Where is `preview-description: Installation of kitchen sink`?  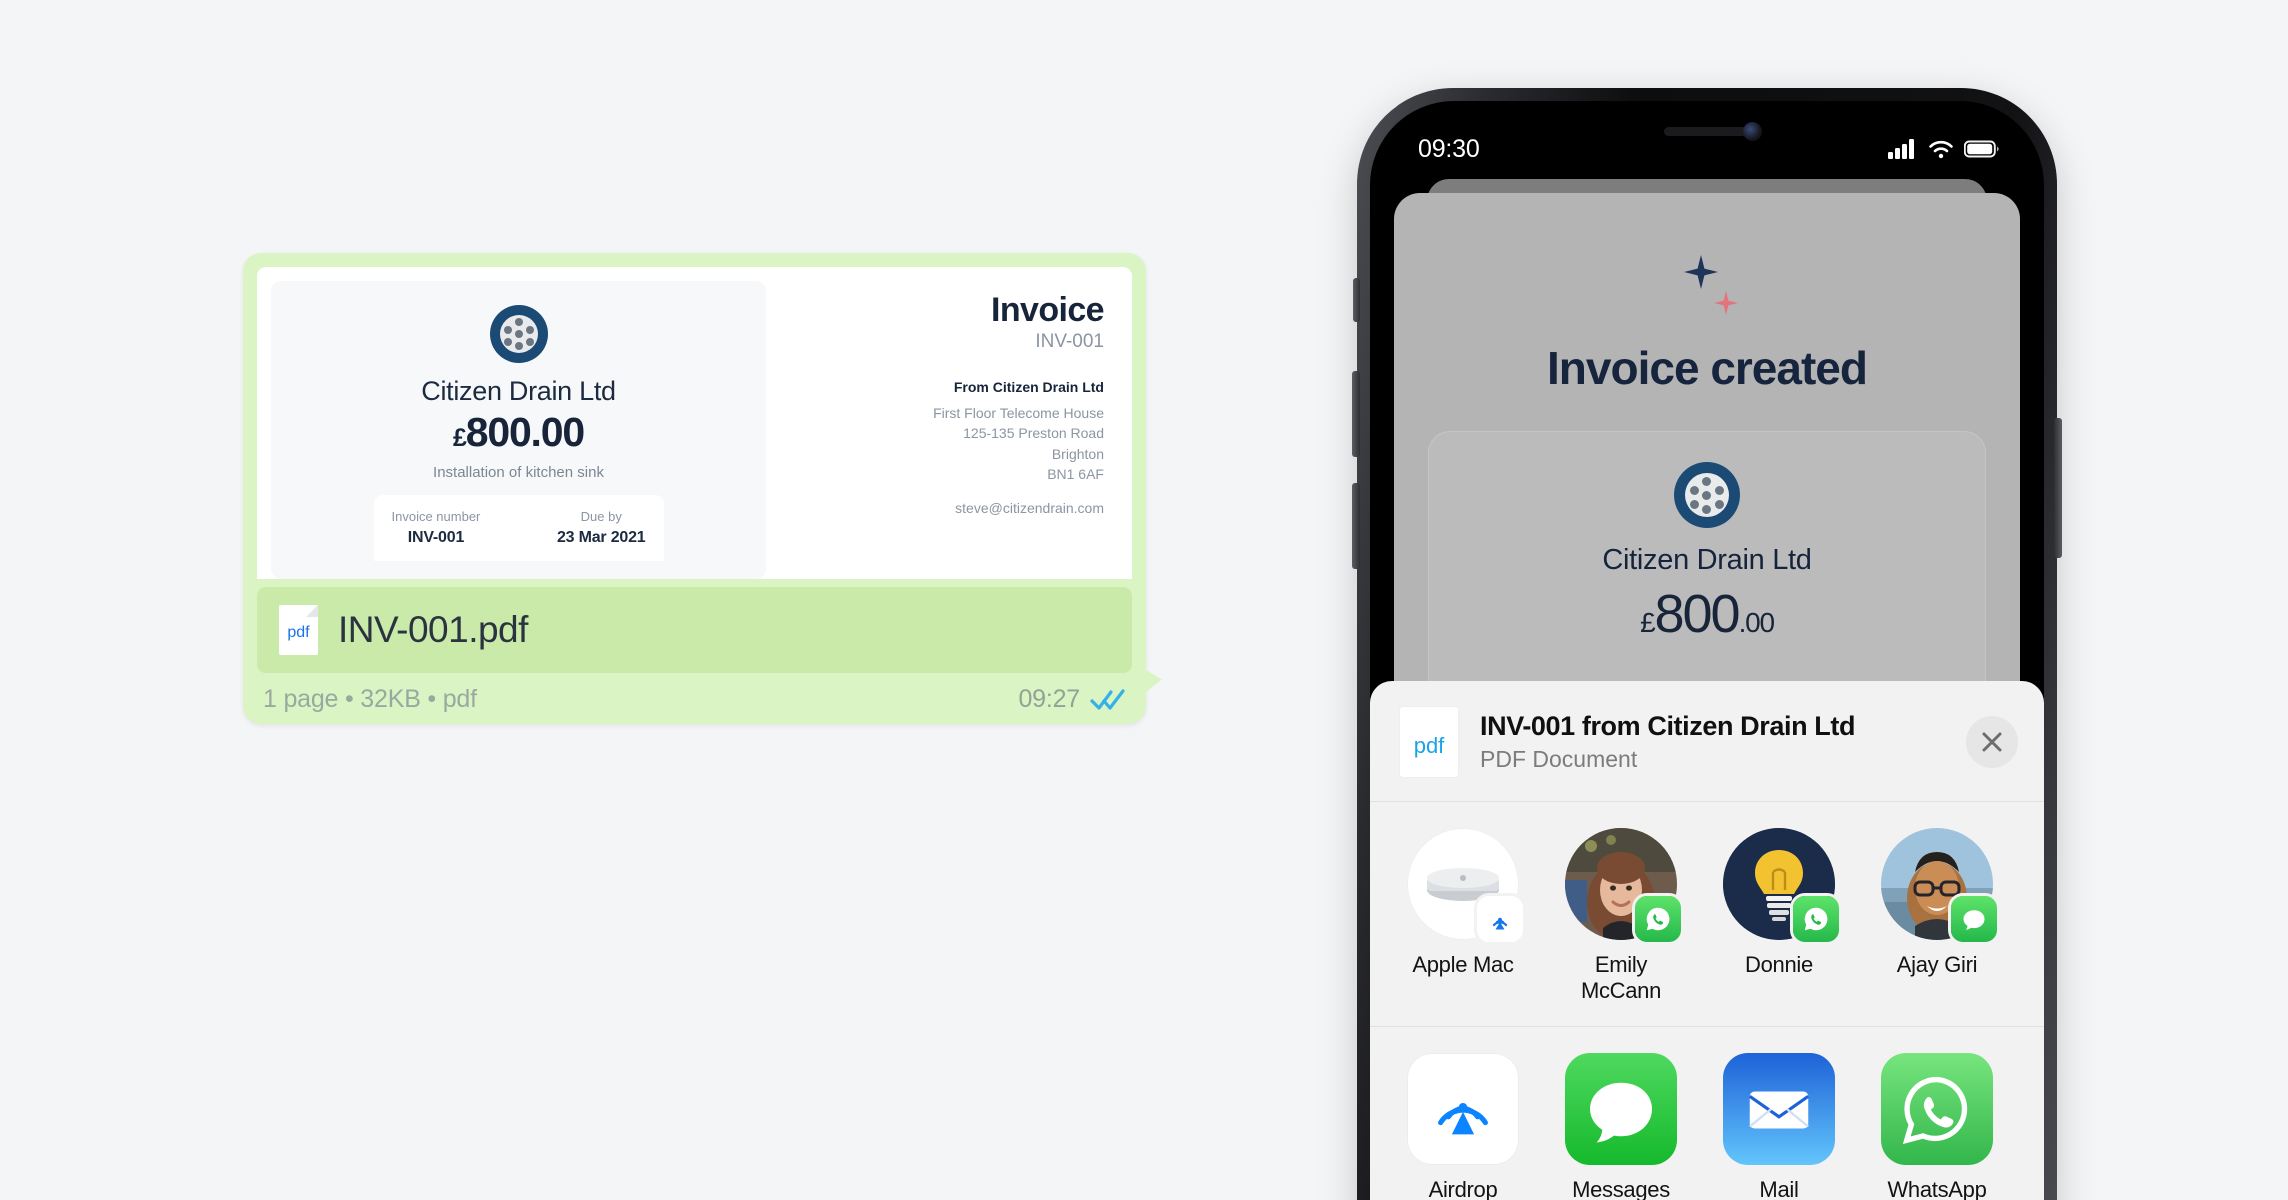
preview-description: Installation of kitchen sink is located at coordinates (518, 472).